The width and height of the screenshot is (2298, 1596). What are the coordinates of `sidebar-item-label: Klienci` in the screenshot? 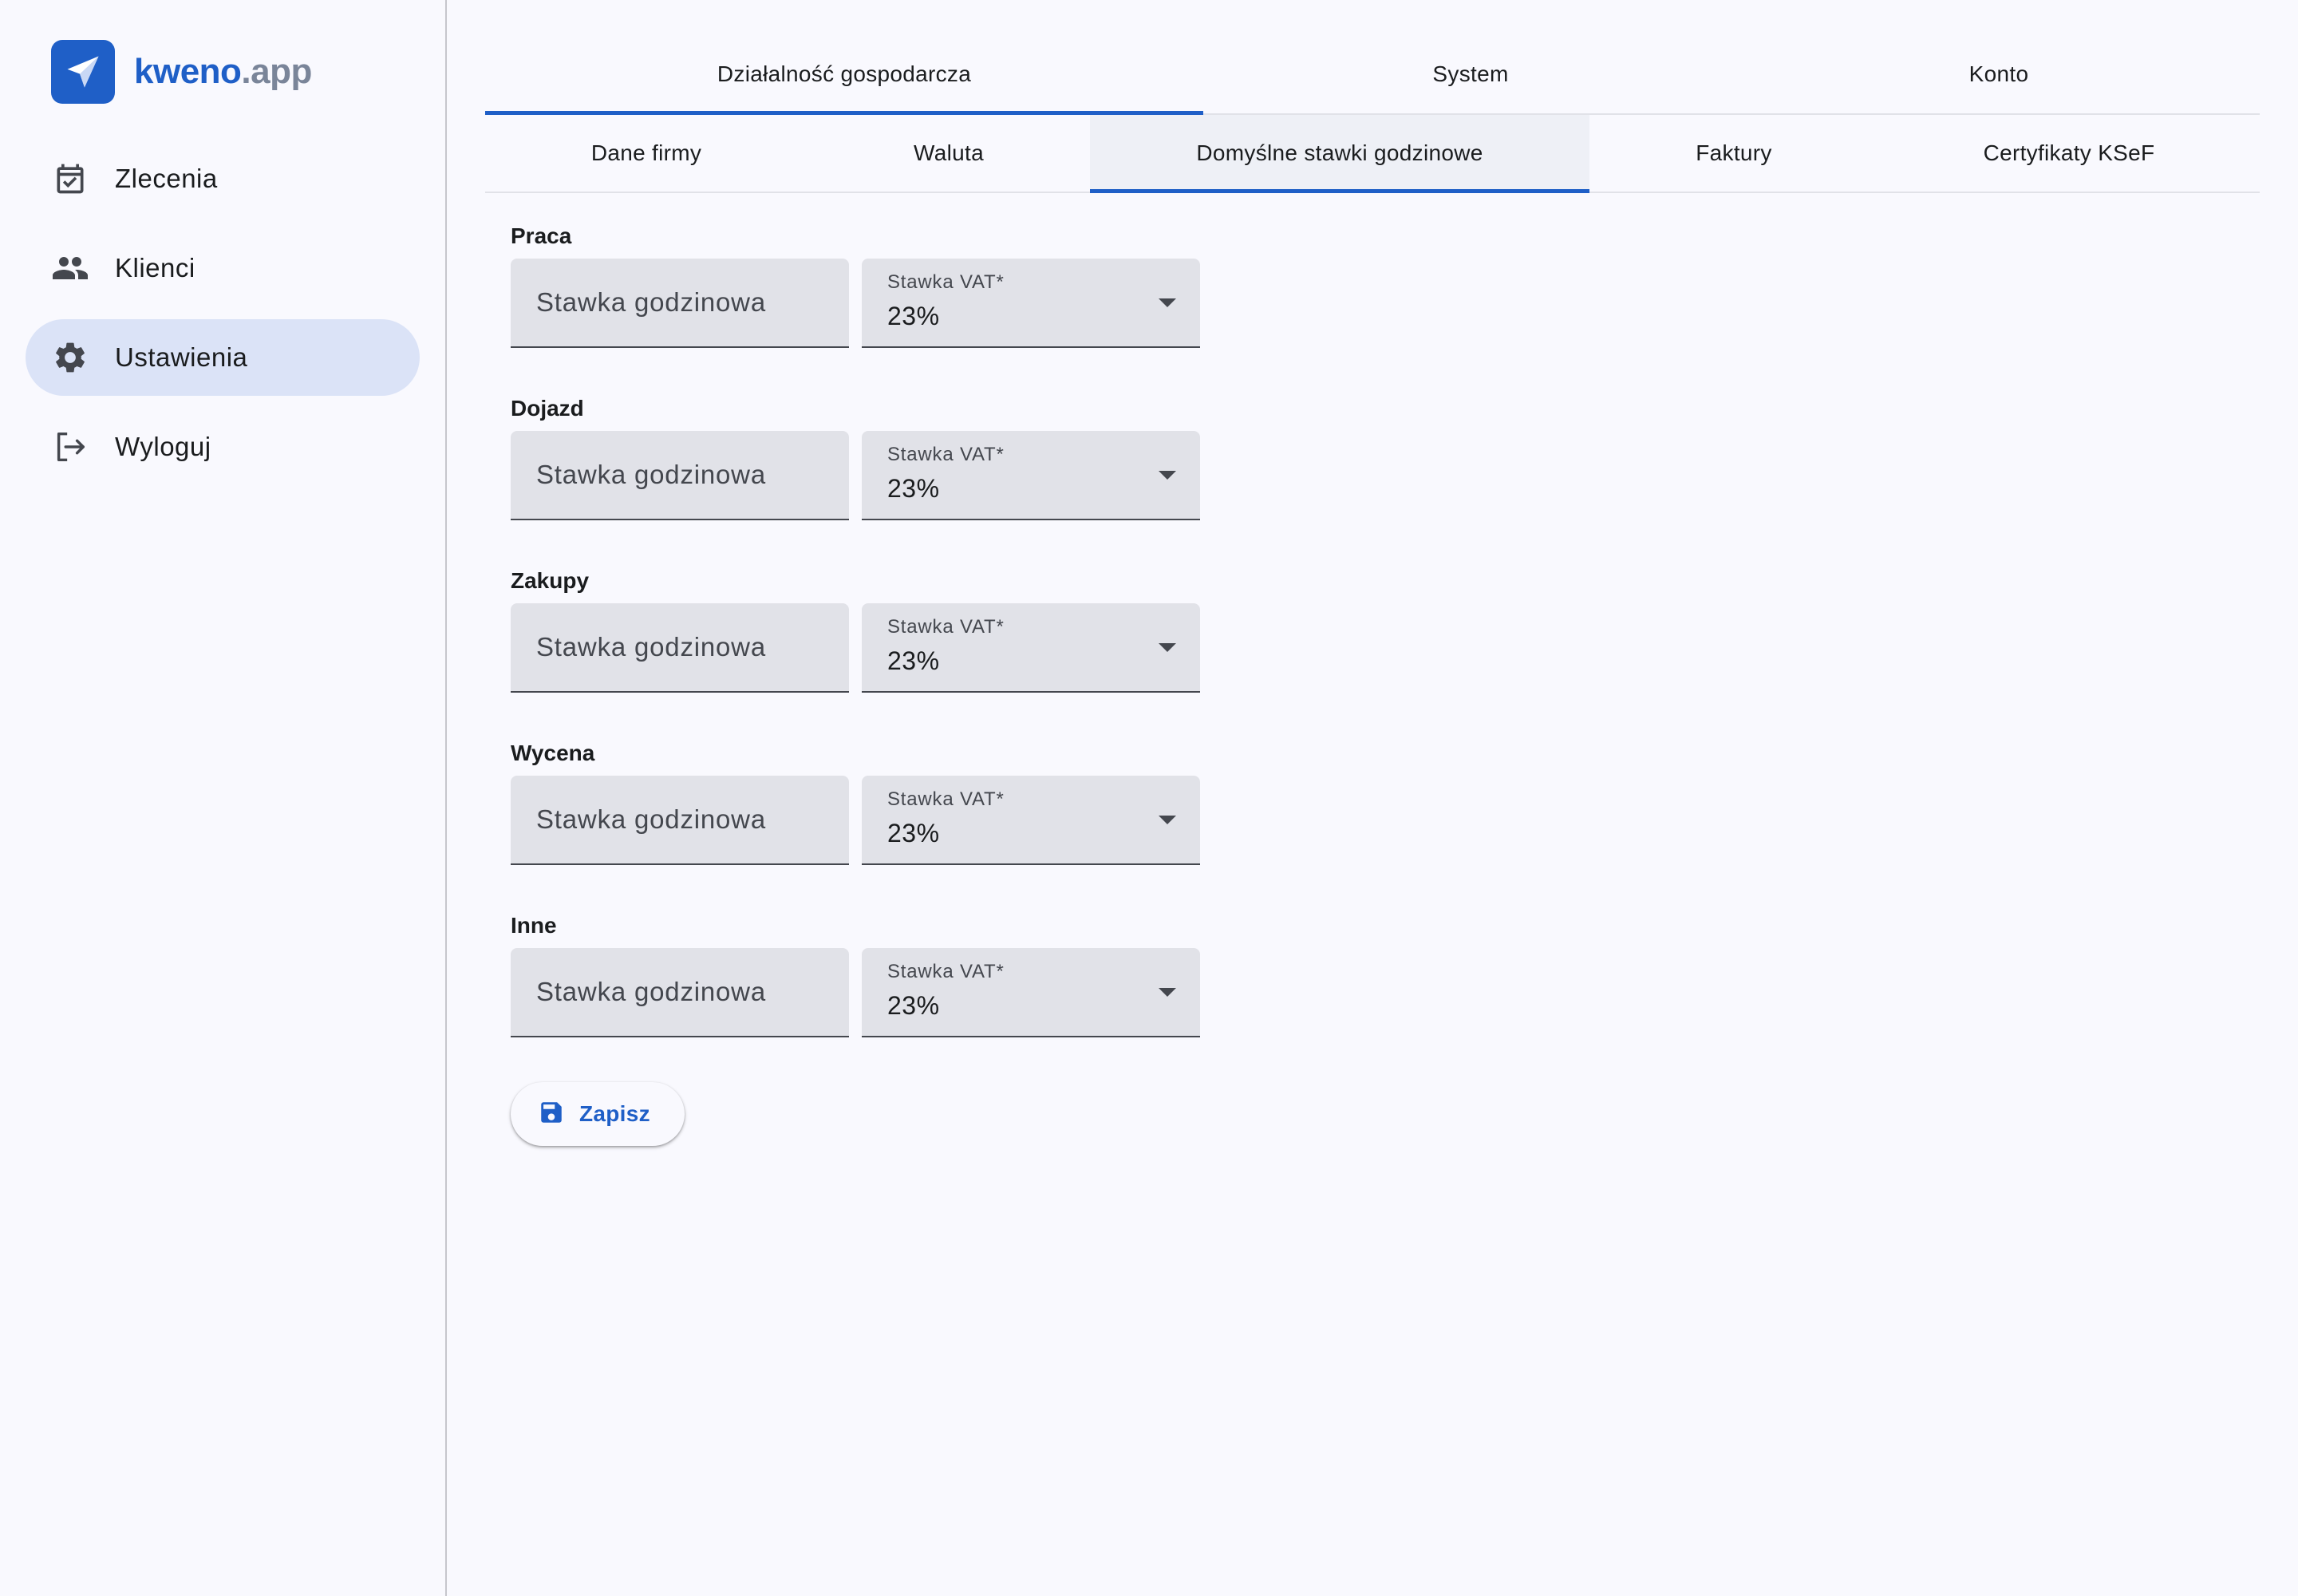 It's located at (155, 267).